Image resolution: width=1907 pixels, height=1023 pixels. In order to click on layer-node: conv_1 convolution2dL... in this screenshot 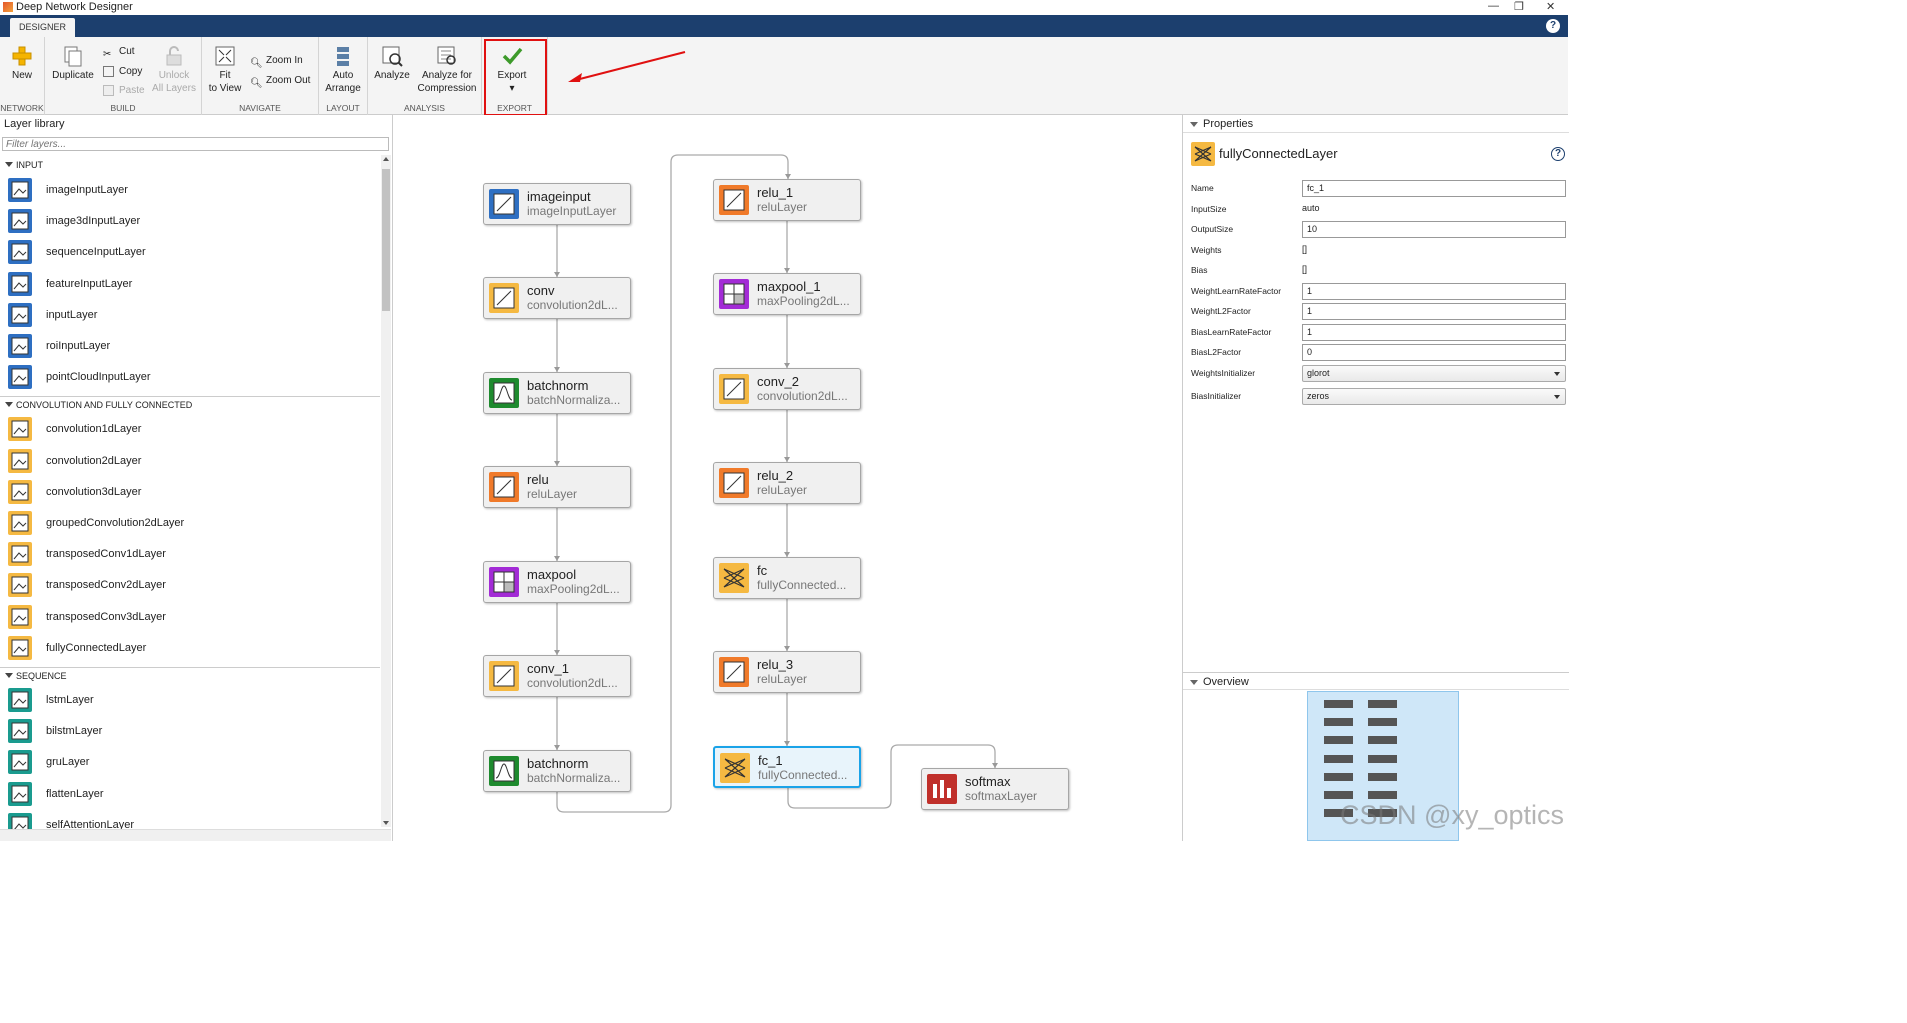, I will do `click(557, 676)`.